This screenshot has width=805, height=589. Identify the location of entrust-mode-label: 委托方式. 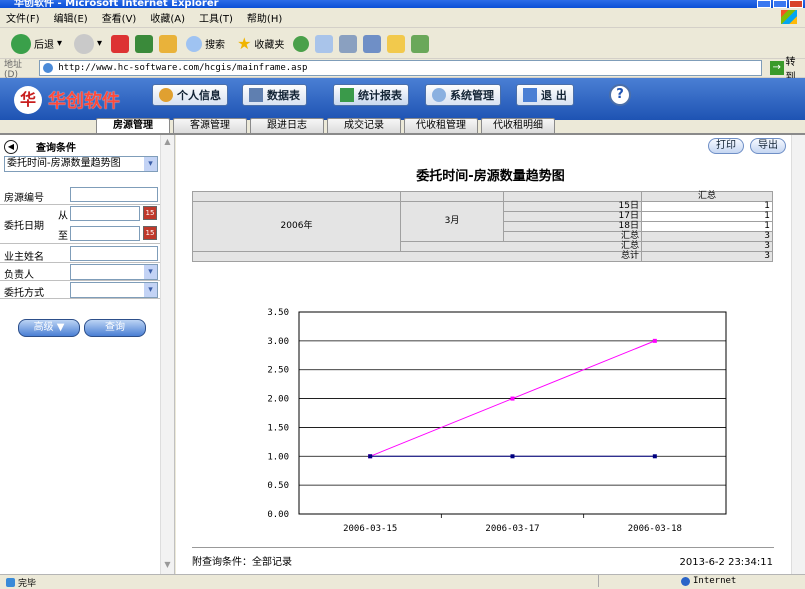
(24, 293).